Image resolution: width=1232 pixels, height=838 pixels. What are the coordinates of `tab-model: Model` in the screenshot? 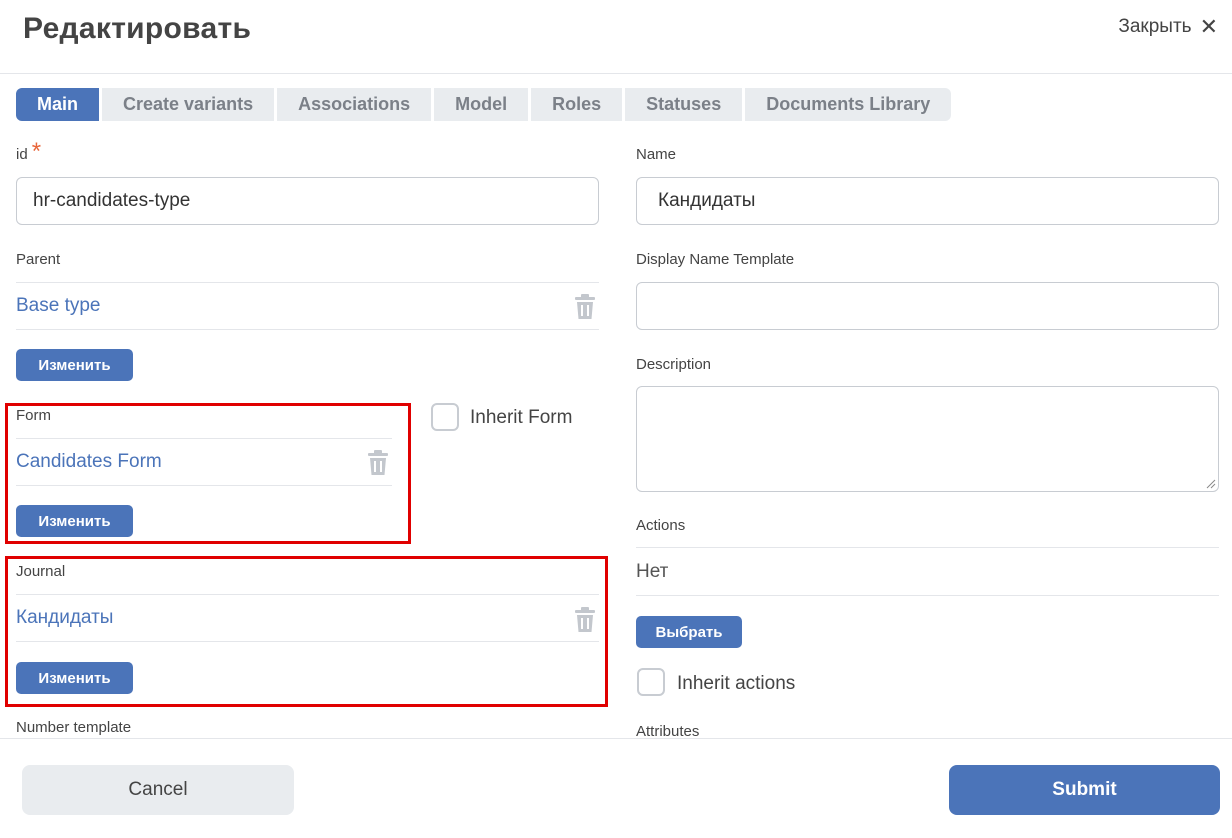 It's located at (481, 104).